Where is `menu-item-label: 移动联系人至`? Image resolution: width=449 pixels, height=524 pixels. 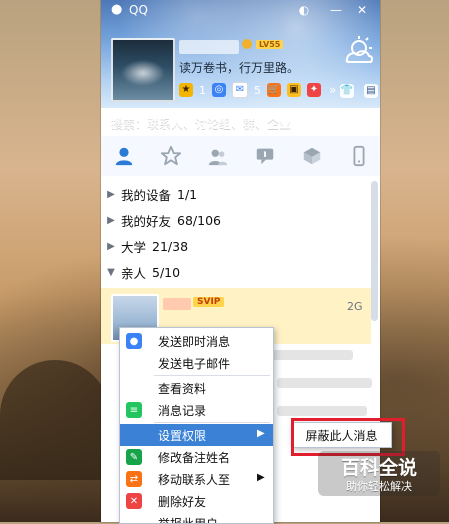
menu-item-label: 移动联系人至 is located at coordinates (194, 480).